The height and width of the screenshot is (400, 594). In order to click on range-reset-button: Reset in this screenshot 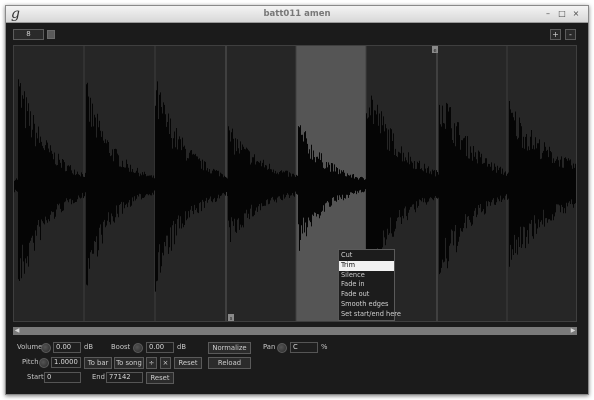, I will do `click(160, 378)`.